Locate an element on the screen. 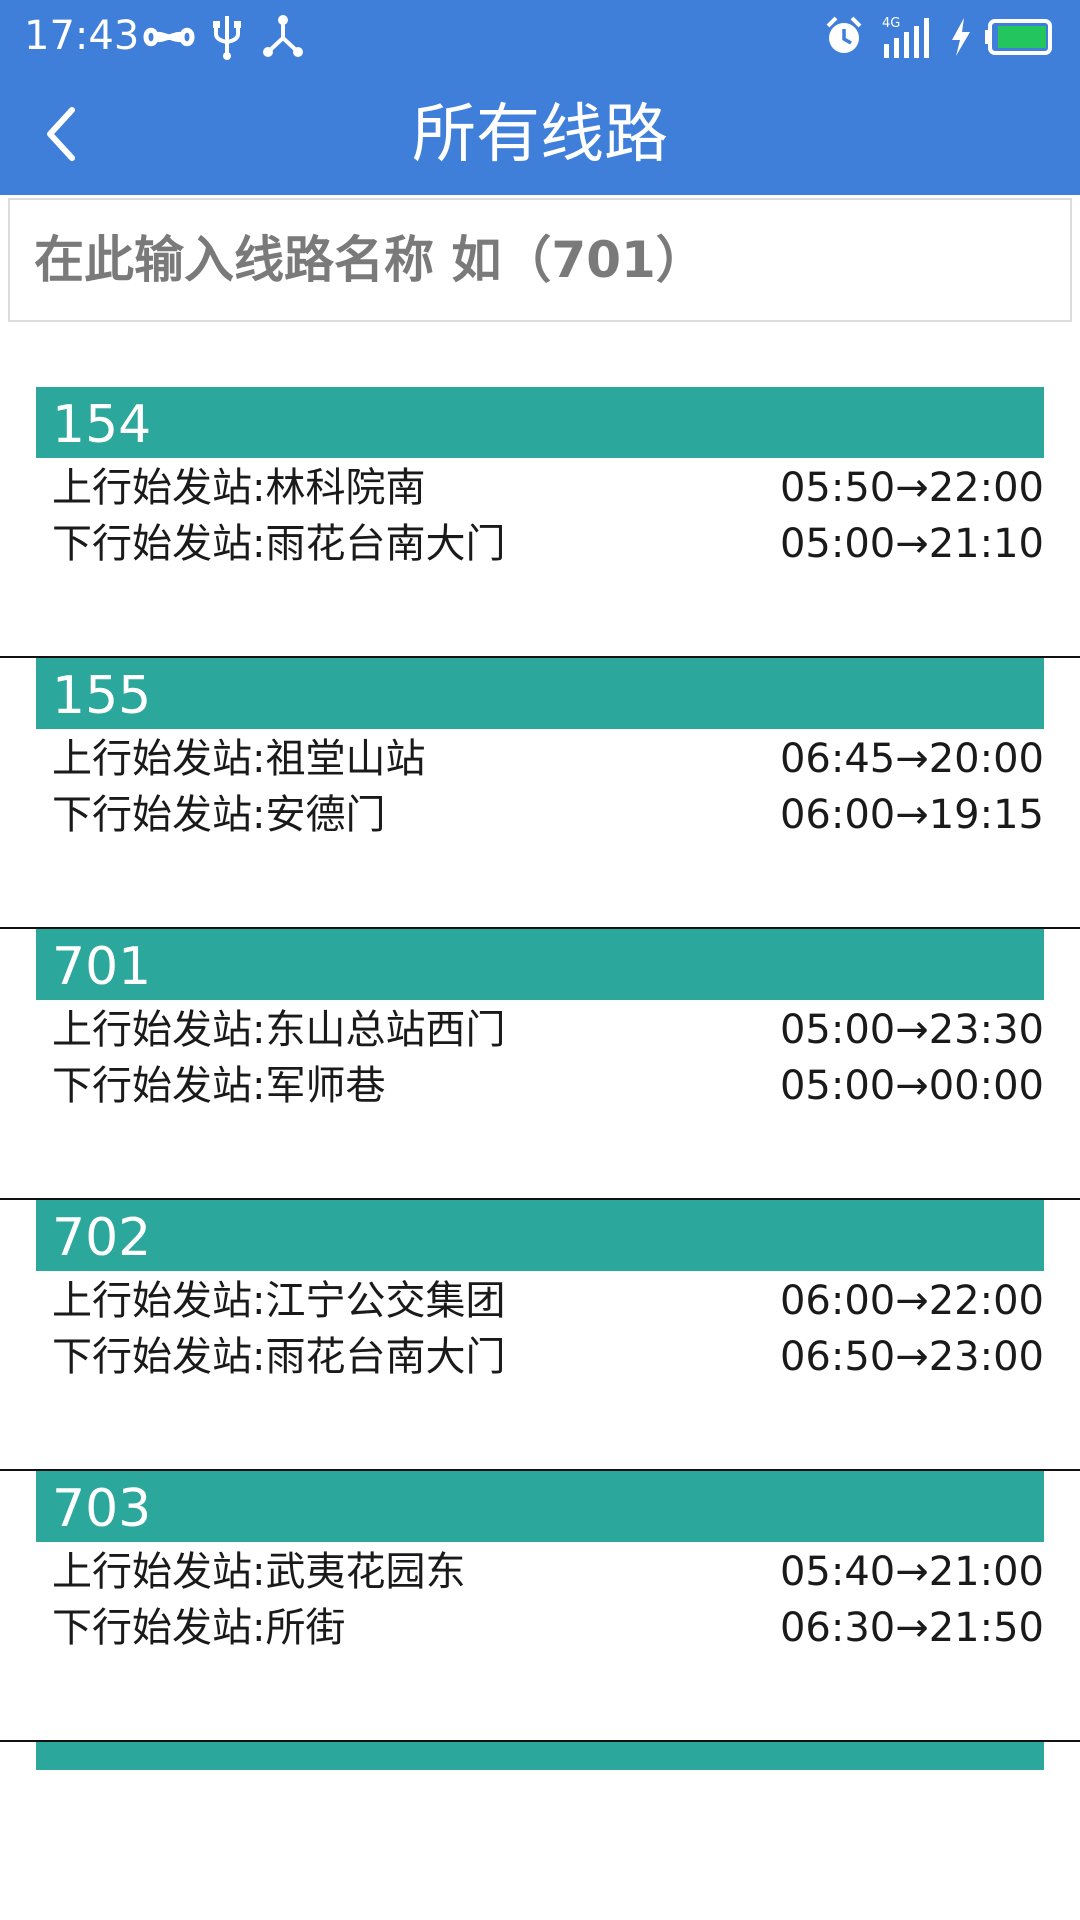 The width and height of the screenshot is (1080, 1920). route-number: 155 is located at coordinates (102, 696).